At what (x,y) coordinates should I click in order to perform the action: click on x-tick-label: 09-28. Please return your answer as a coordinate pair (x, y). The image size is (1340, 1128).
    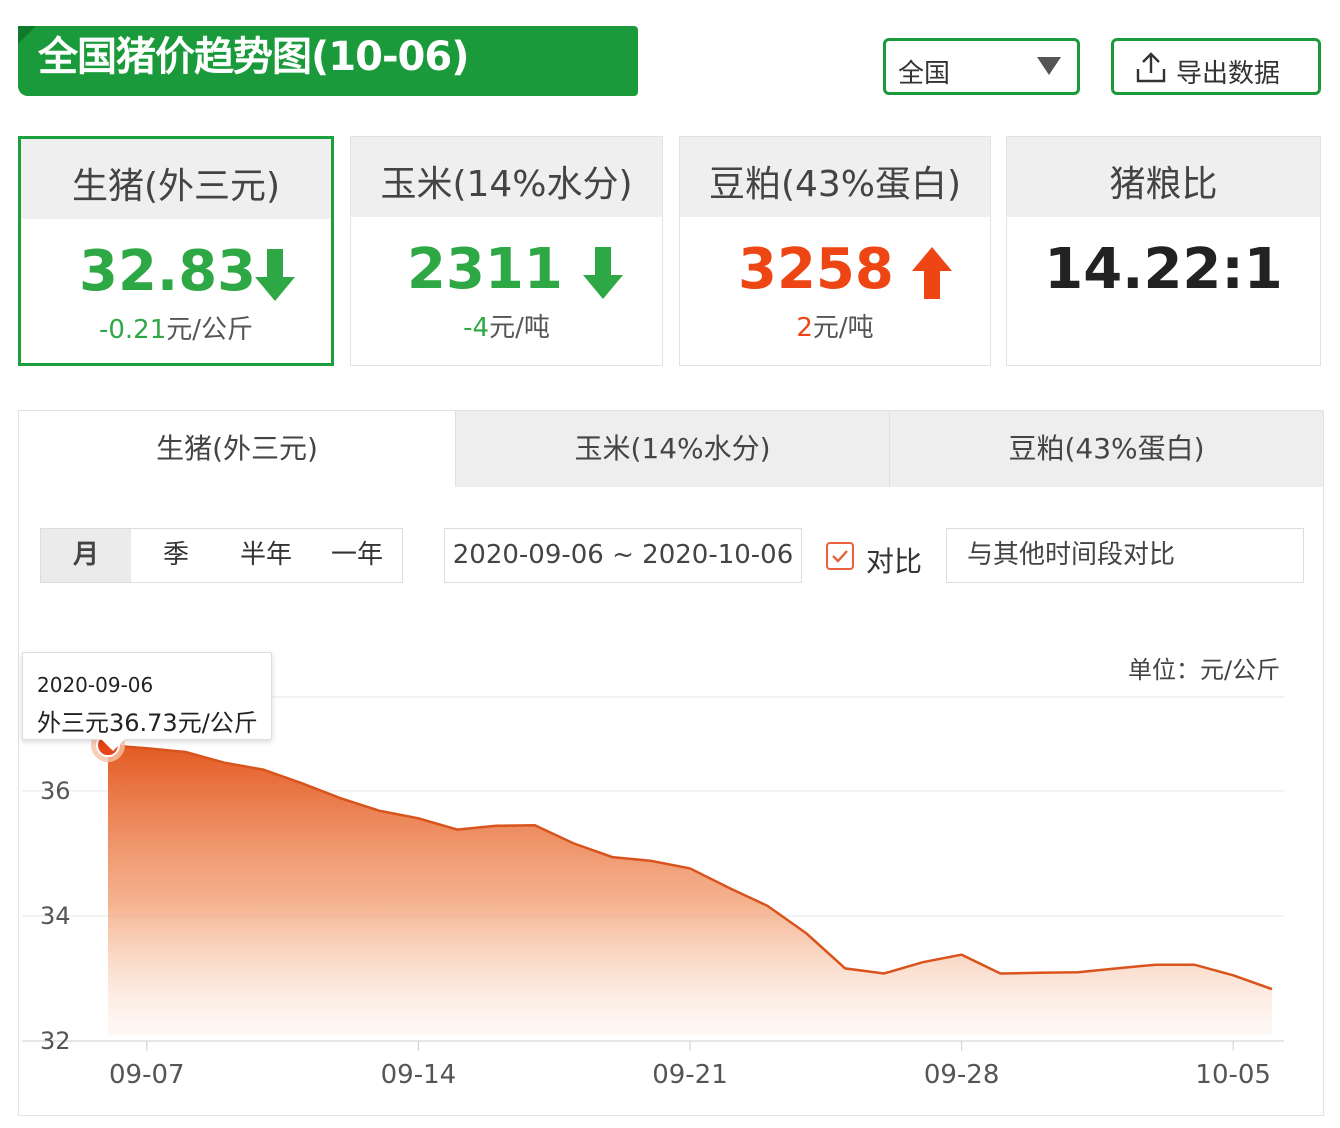
    Looking at the image, I should click on (962, 1075).